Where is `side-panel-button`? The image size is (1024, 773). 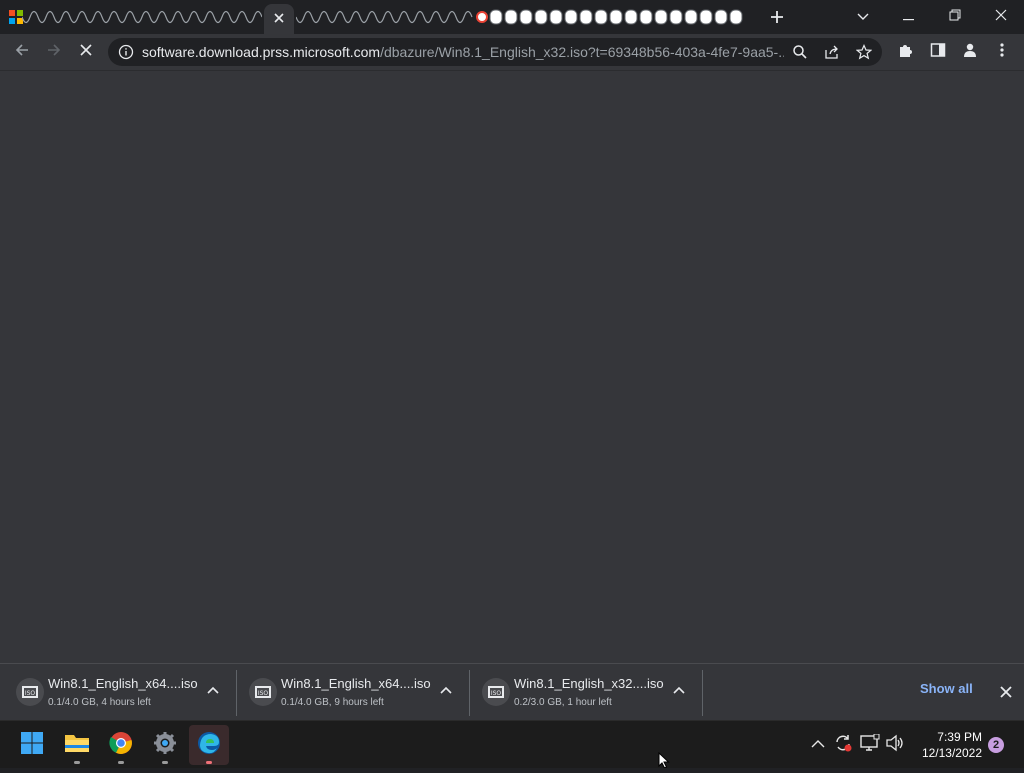 side-panel-button is located at coordinates (938, 52).